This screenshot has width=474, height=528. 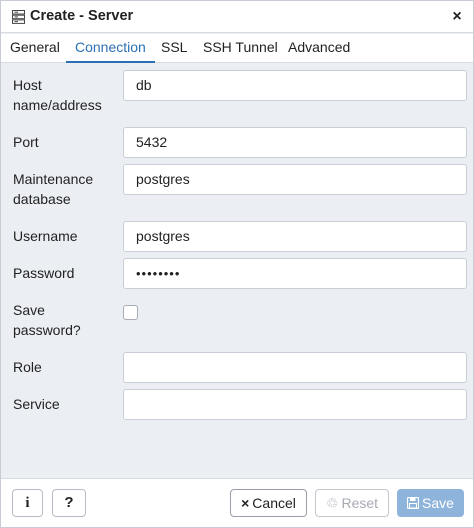 What do you see at coordinates (45, 236) in the screenshot?
I see `username-label: Username` at bounding box center [45, 236].